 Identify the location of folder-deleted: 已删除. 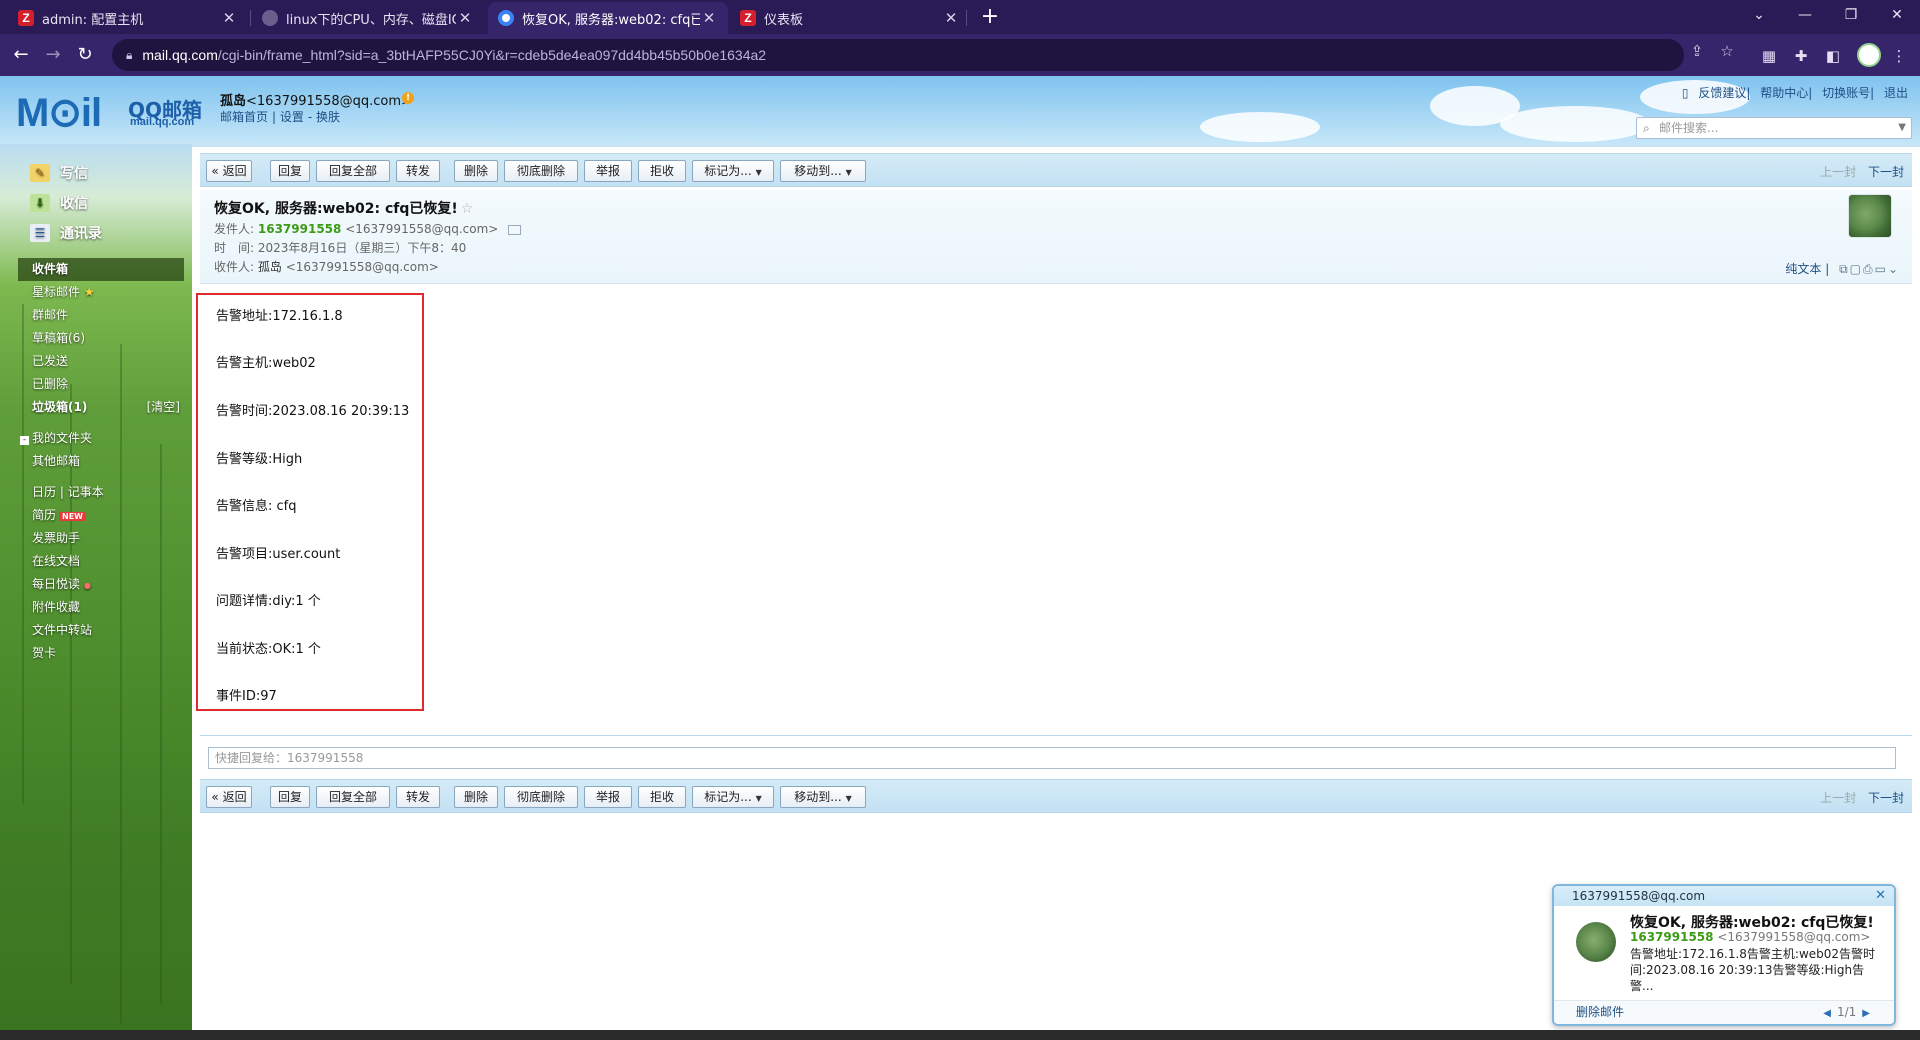
(101, 384).